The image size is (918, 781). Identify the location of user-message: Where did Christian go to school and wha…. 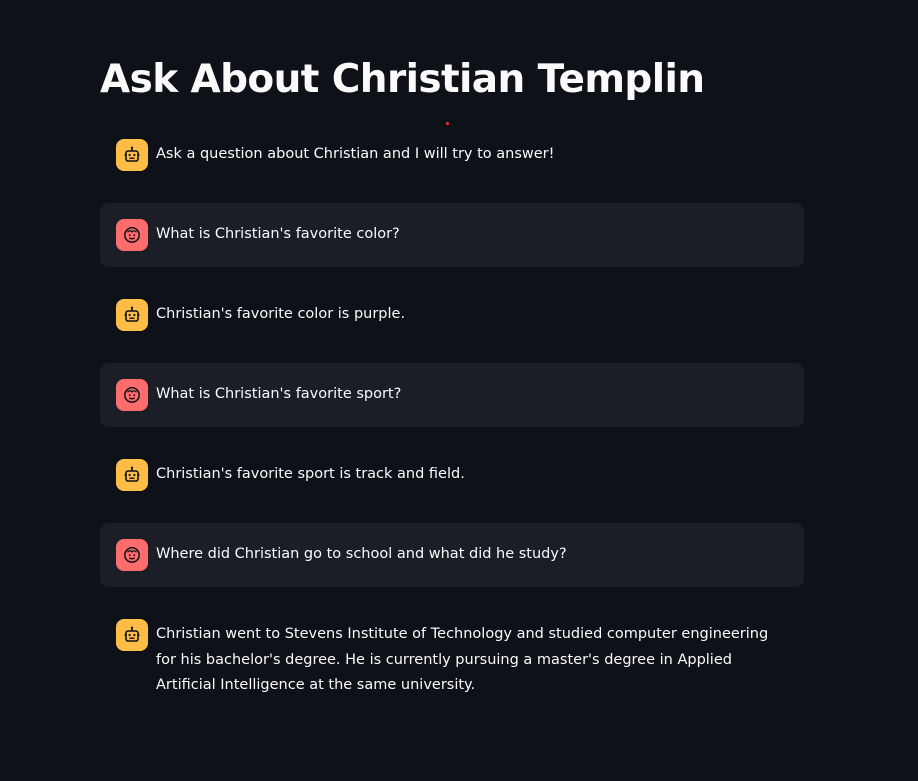
(452, 555).